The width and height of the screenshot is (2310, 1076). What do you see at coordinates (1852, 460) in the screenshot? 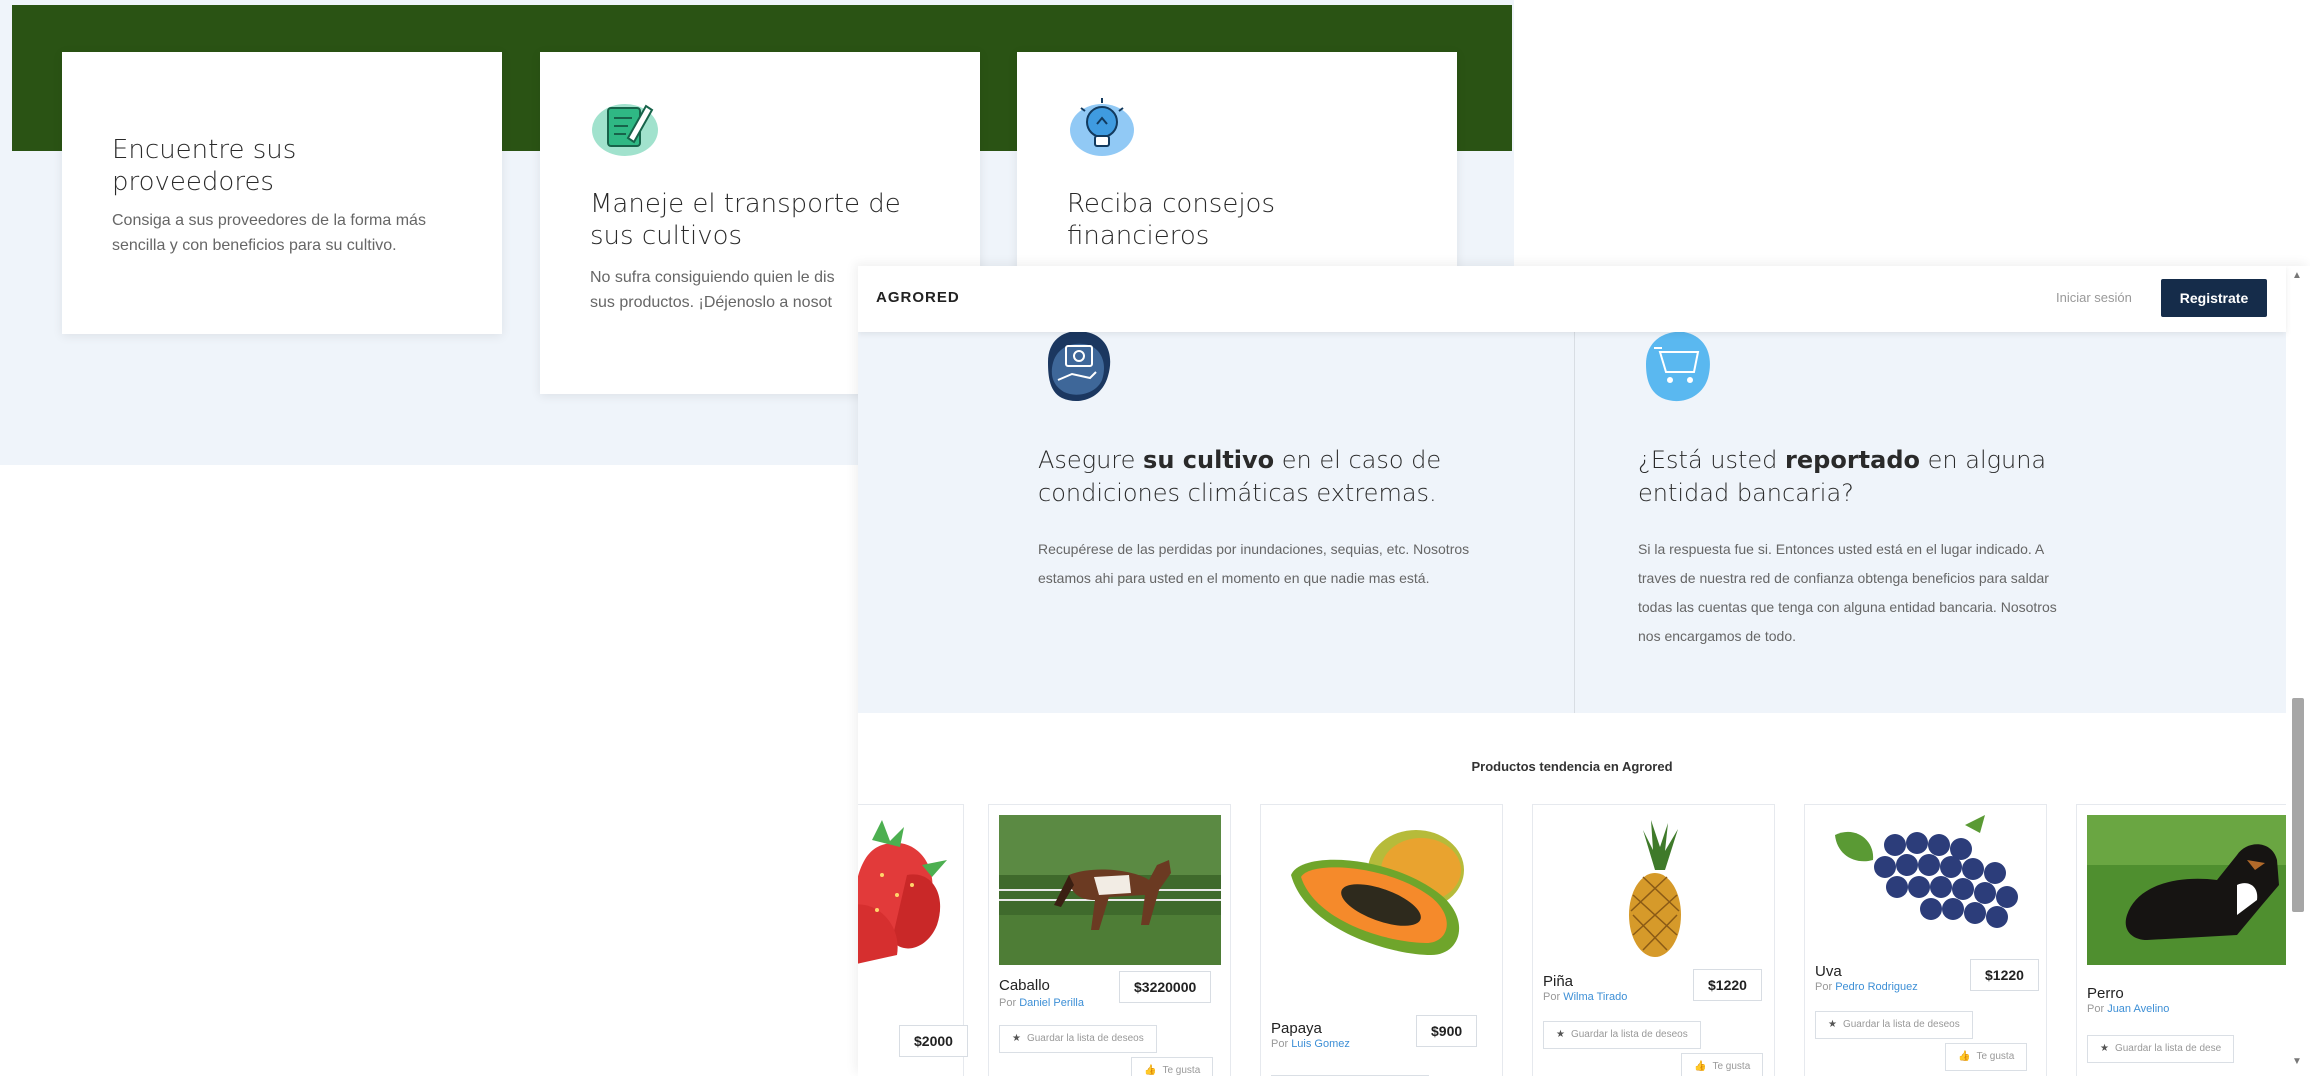
I see `service-title-bold: reportado` at bounding box center [1852, 460].